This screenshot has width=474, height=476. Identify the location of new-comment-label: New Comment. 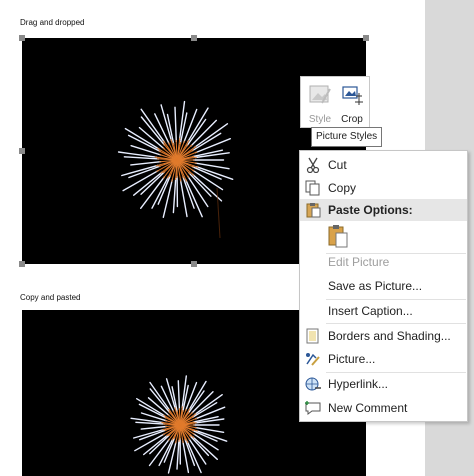
(368, 408).